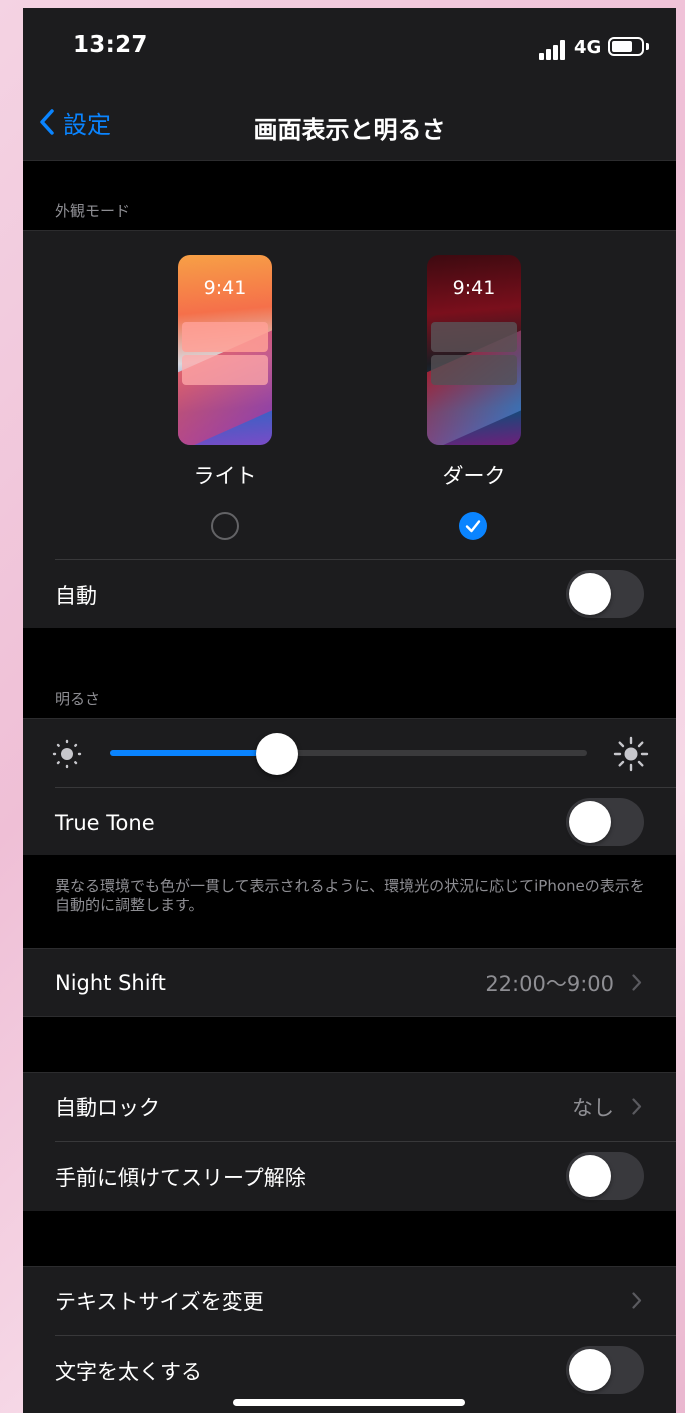 The image size is (685, 1413). I want to click on raise-to-wake-toggle, so click(605, 1176).